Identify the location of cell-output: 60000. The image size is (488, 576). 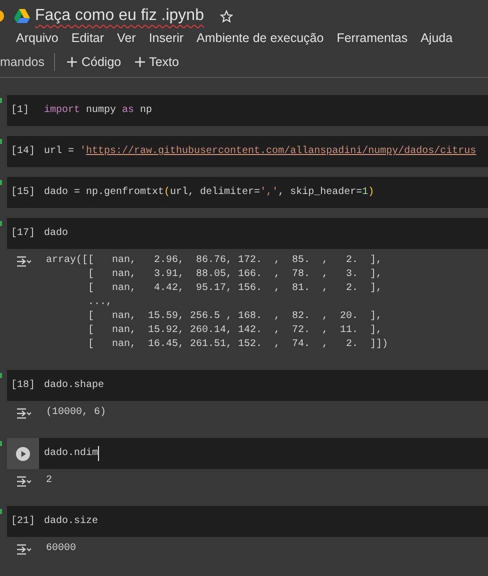
(61, 549).